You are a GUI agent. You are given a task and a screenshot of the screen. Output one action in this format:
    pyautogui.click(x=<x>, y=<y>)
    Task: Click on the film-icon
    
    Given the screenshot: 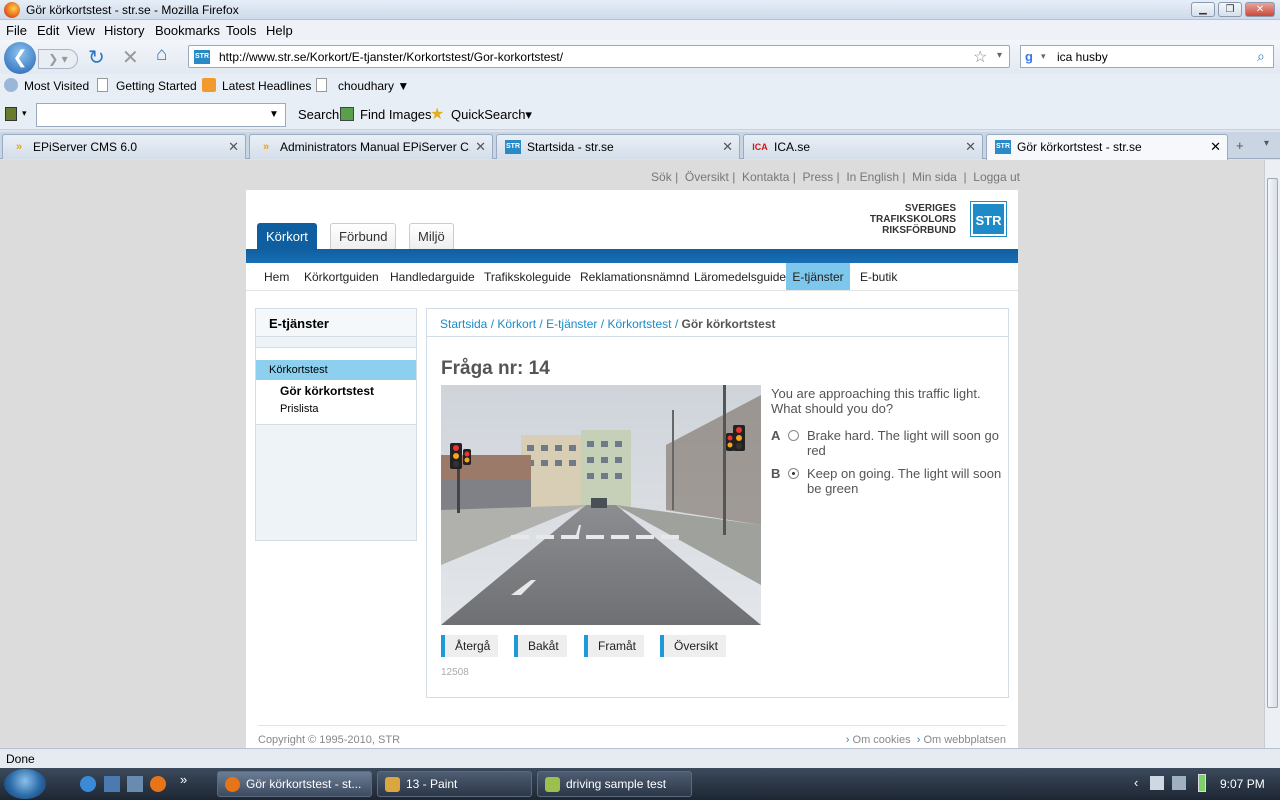 What is the action you would take?
    pyautogui.click(x=11, y=114)
    